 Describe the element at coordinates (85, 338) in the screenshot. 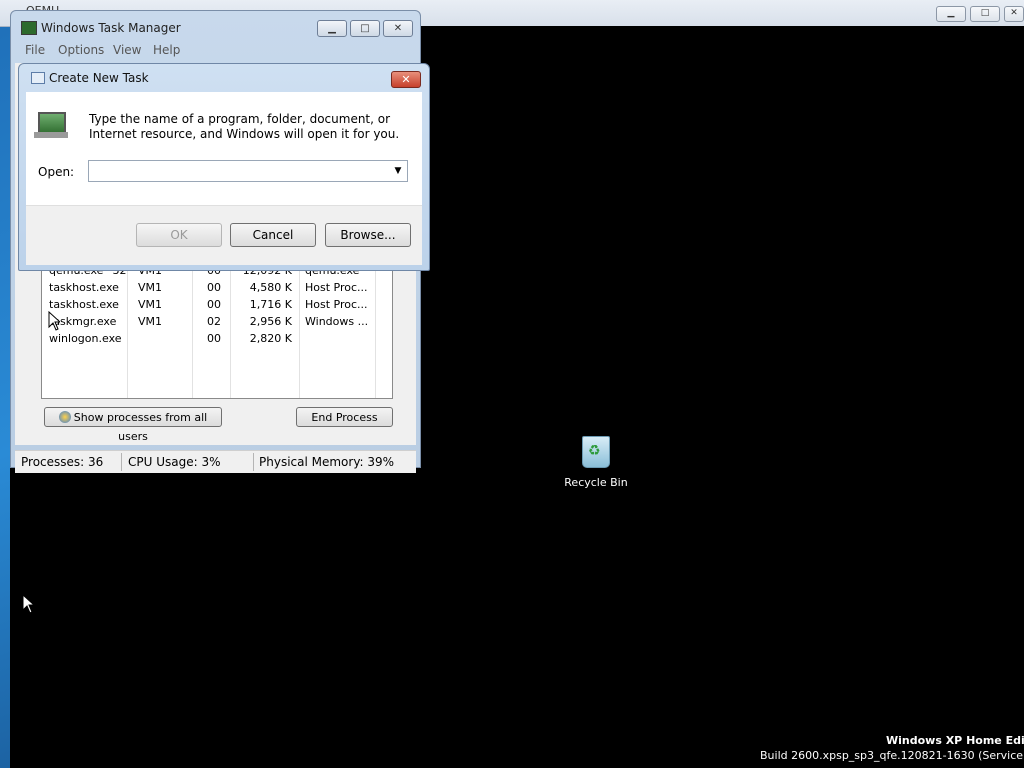

I see `process-name: winlogon.exe` at that location.